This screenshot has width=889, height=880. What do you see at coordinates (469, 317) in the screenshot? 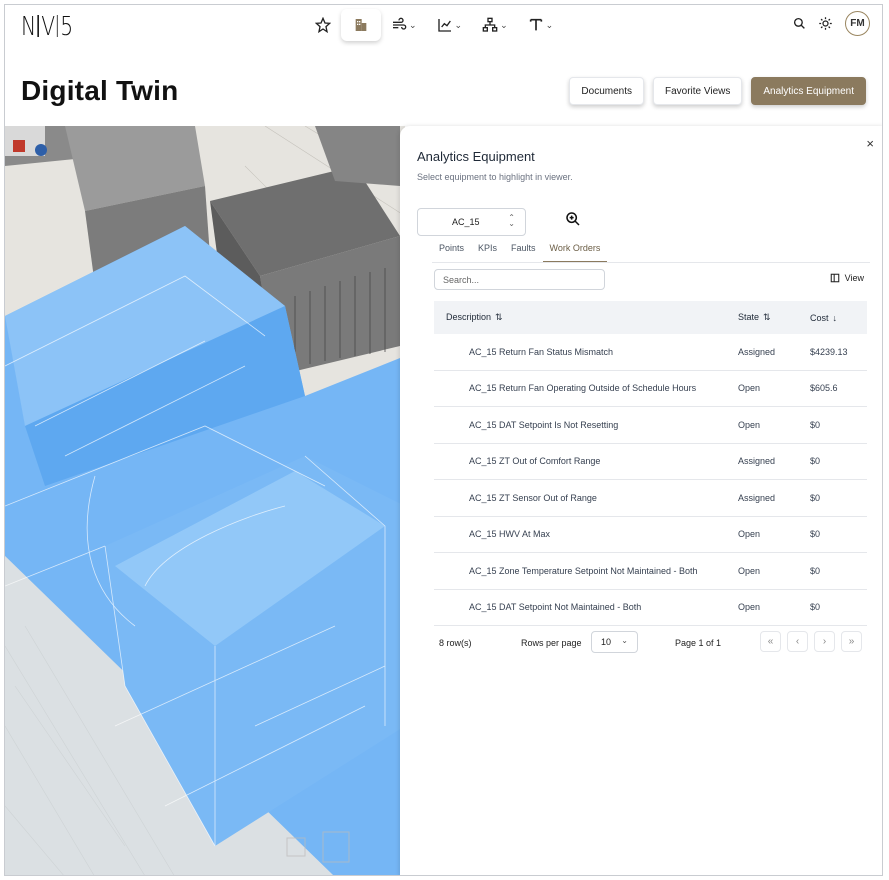
I see `column-description-label: Description` at bounding box center [469, 317].